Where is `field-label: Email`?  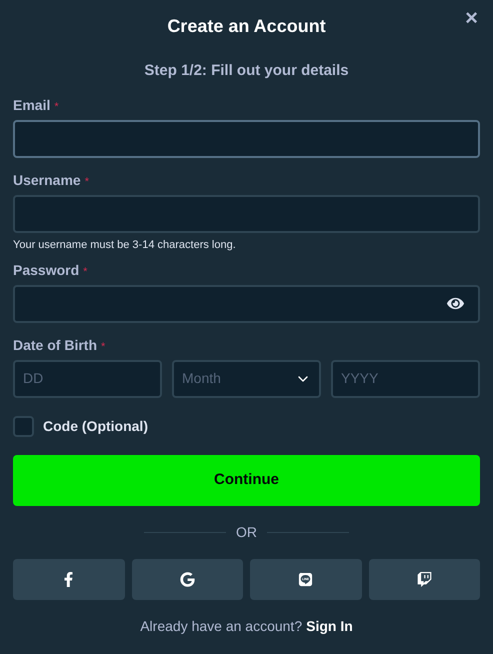
field-label: Email is located at coordinates (31, 105).